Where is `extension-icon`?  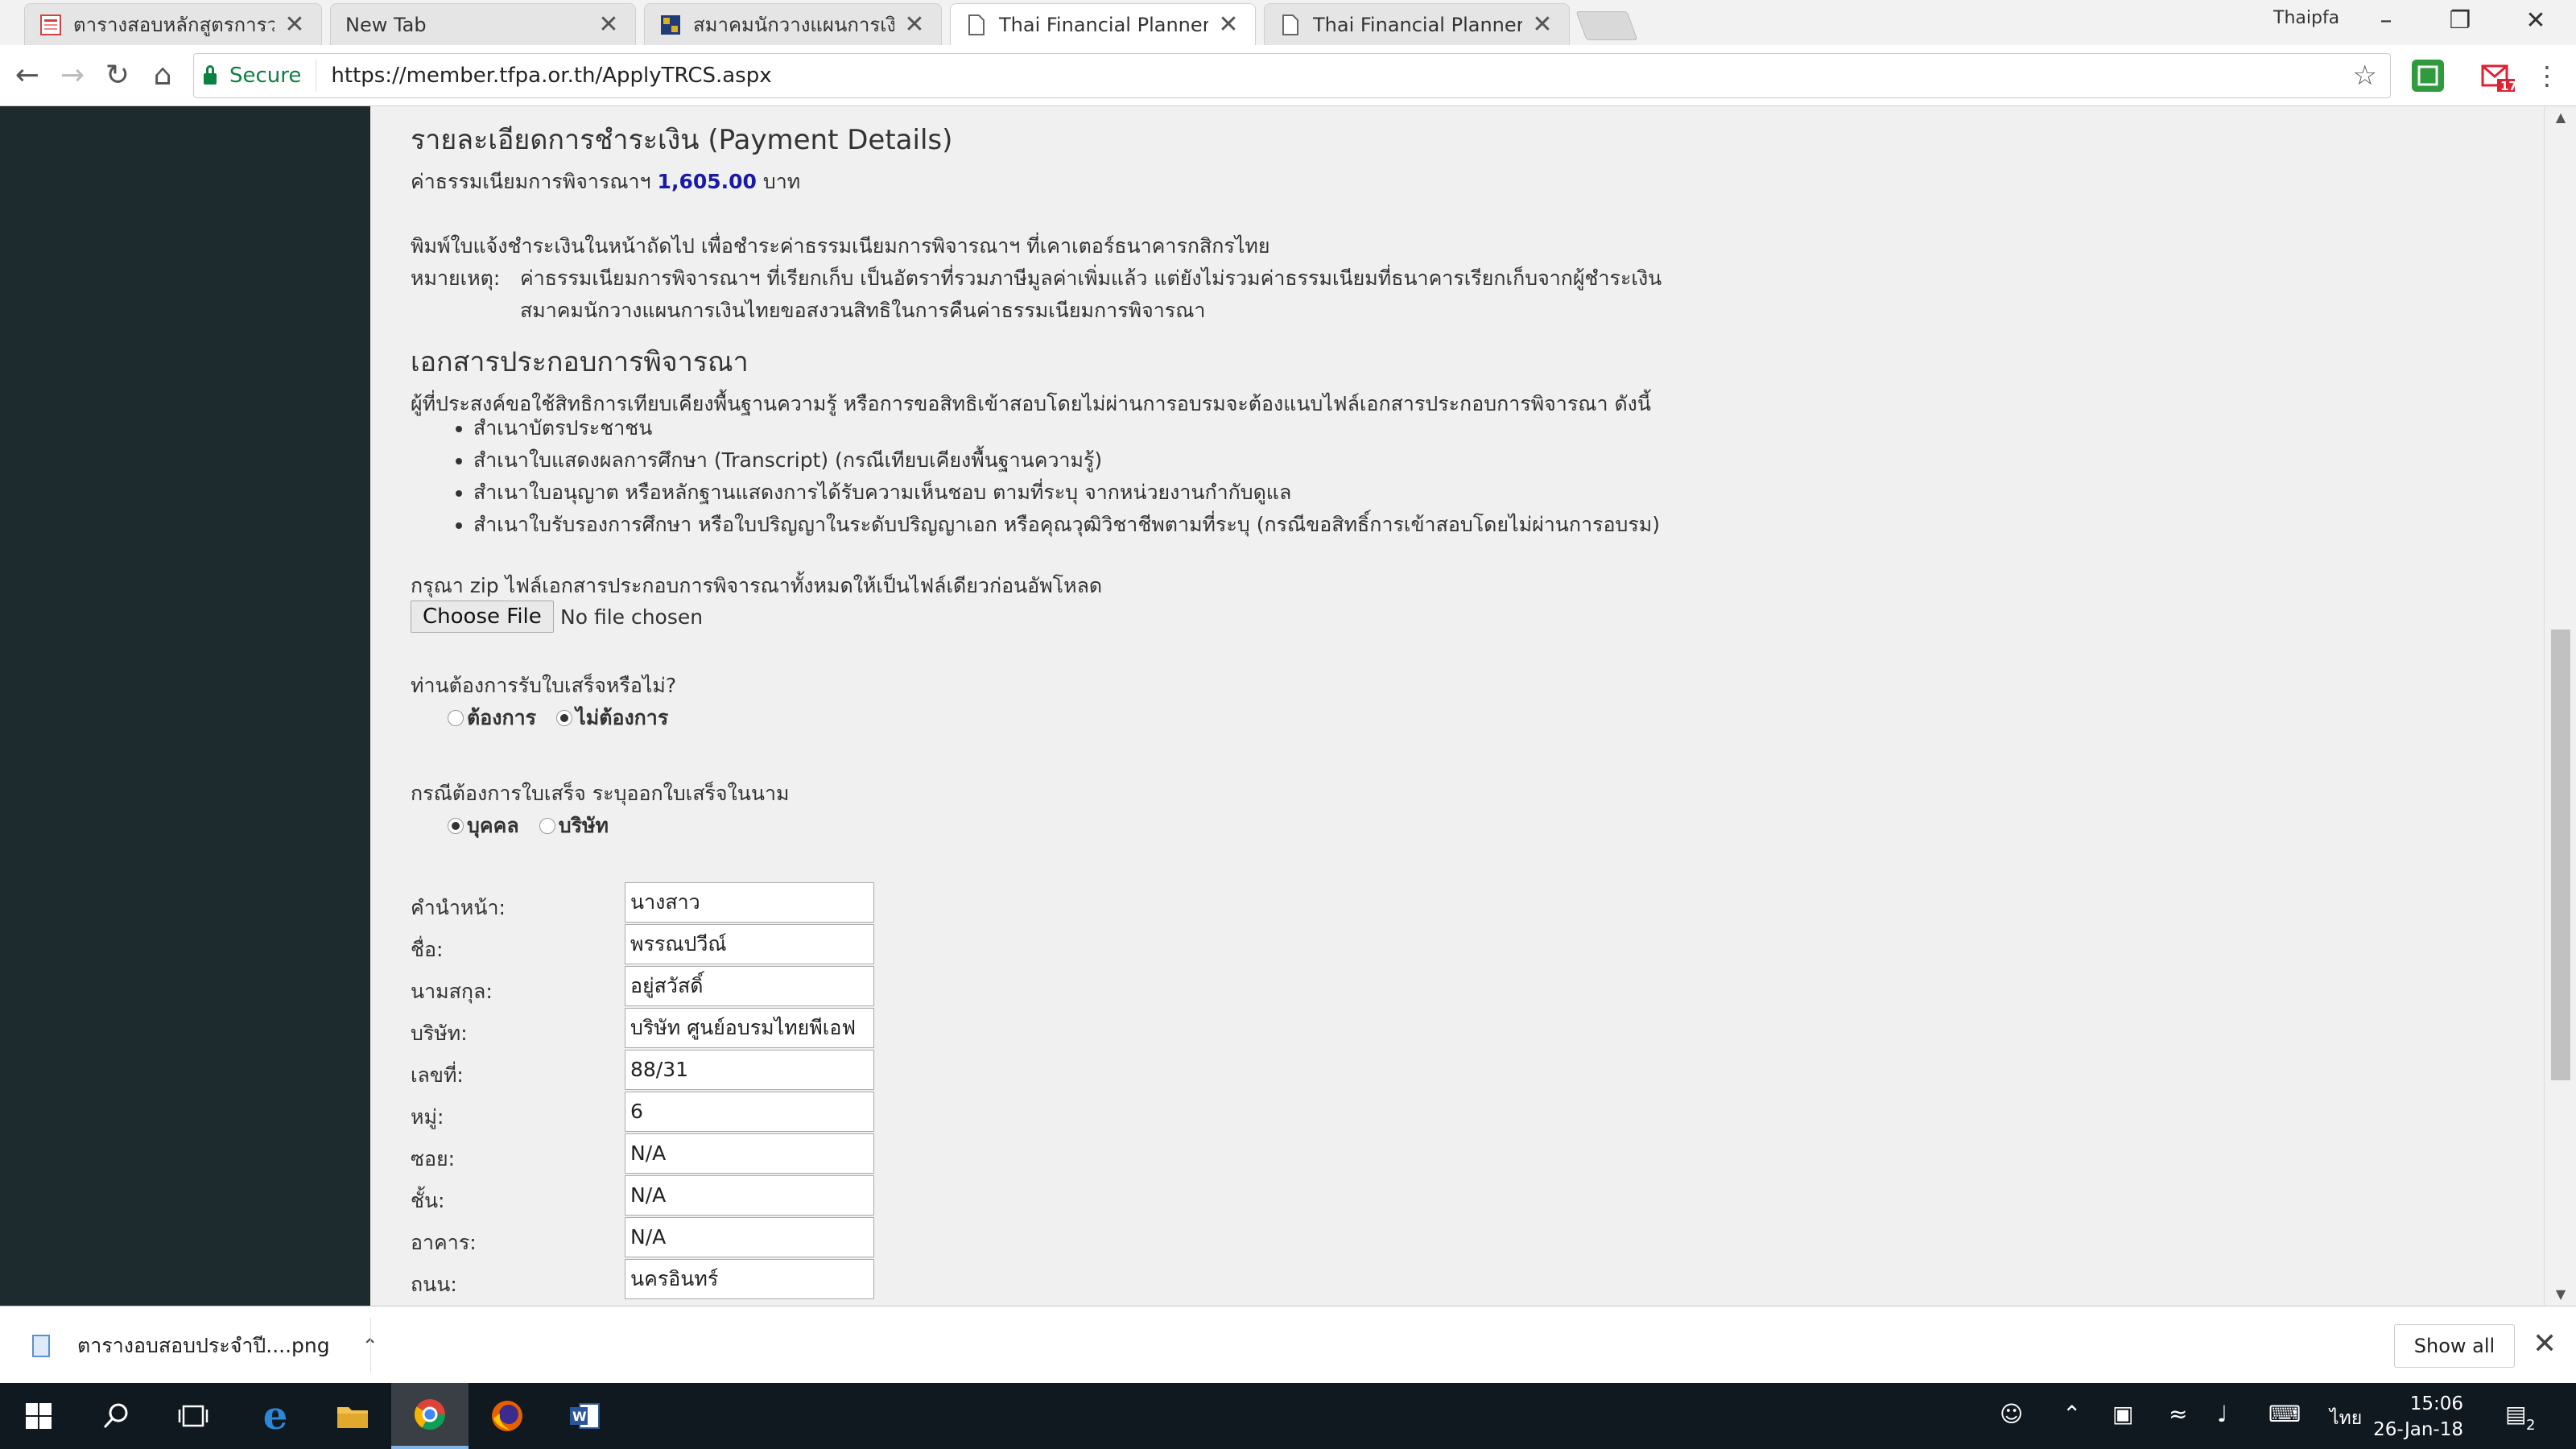
extension-icon is located at coordinates (2428, 76).